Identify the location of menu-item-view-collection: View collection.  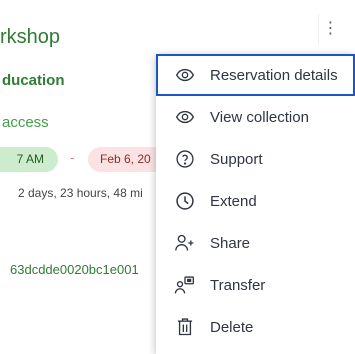
(255, 117).